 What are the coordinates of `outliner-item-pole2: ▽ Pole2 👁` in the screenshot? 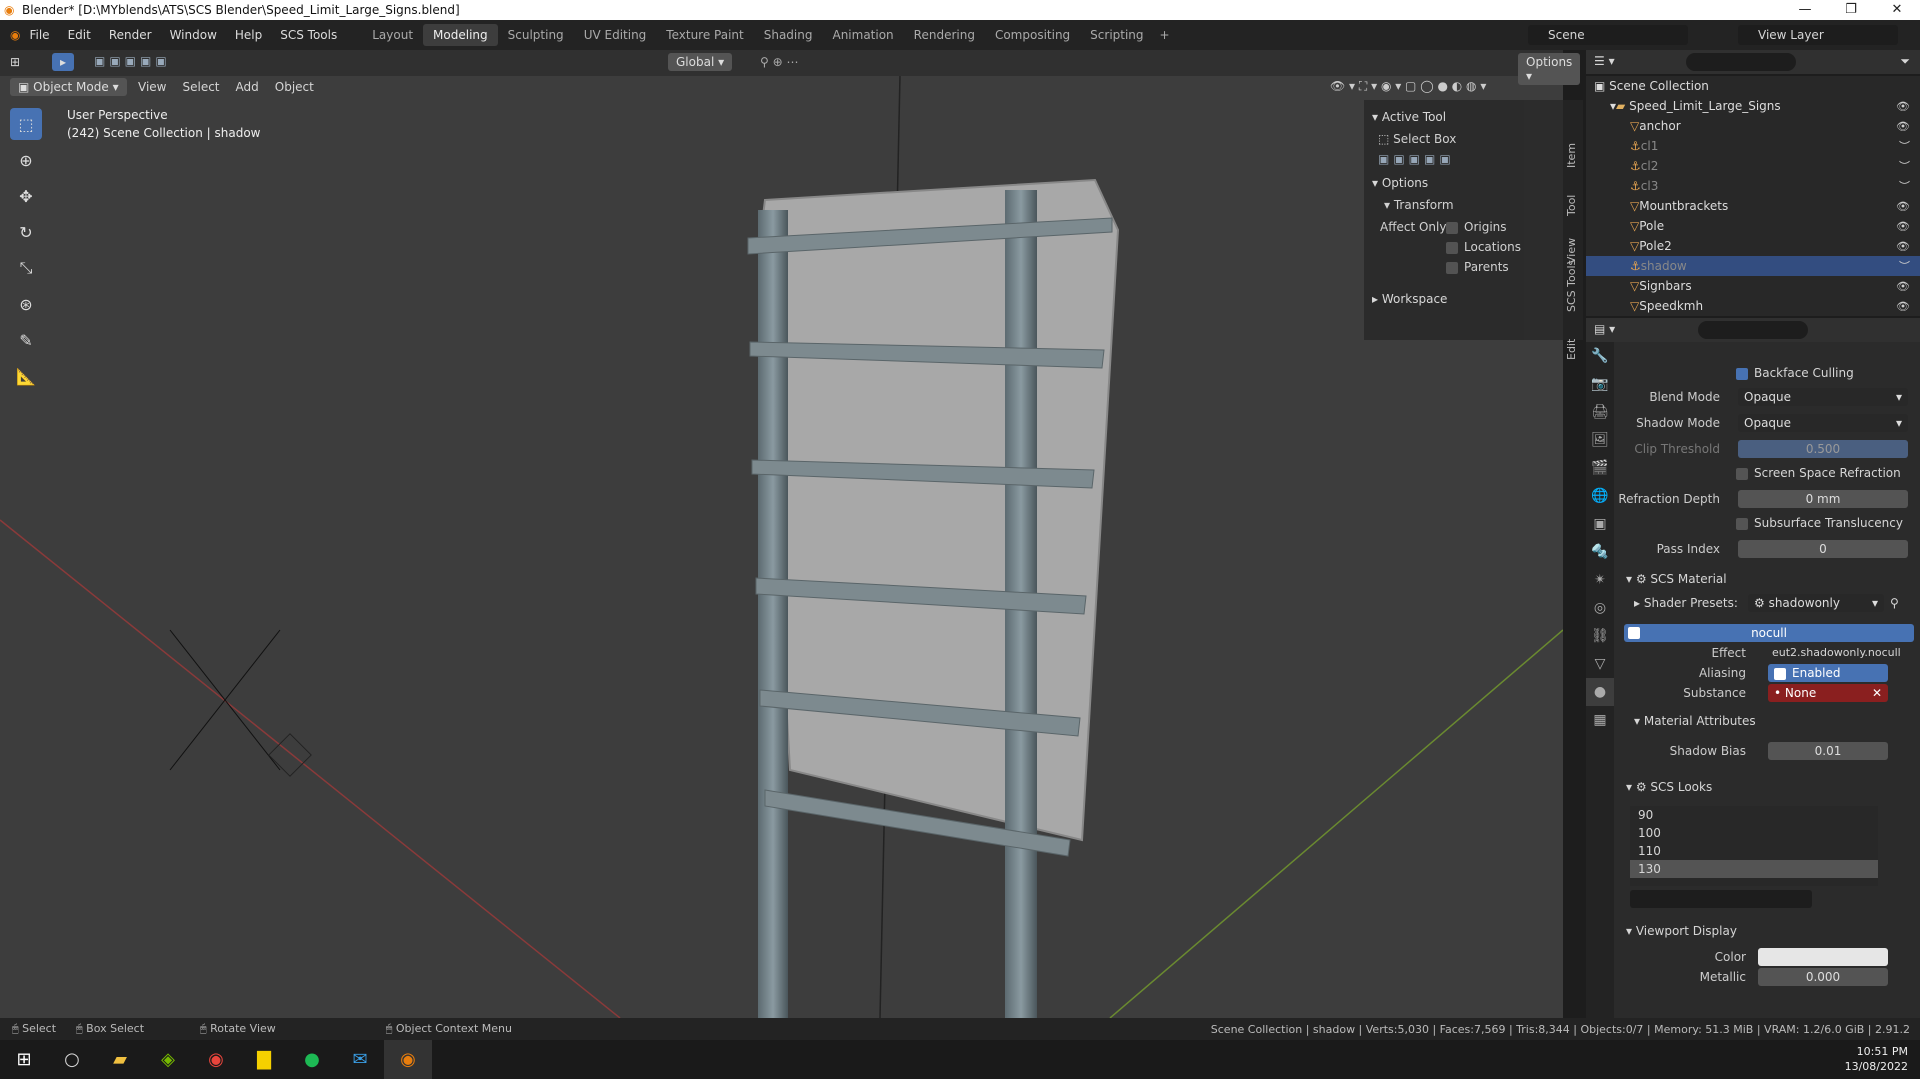 It's located at (1753, 246).